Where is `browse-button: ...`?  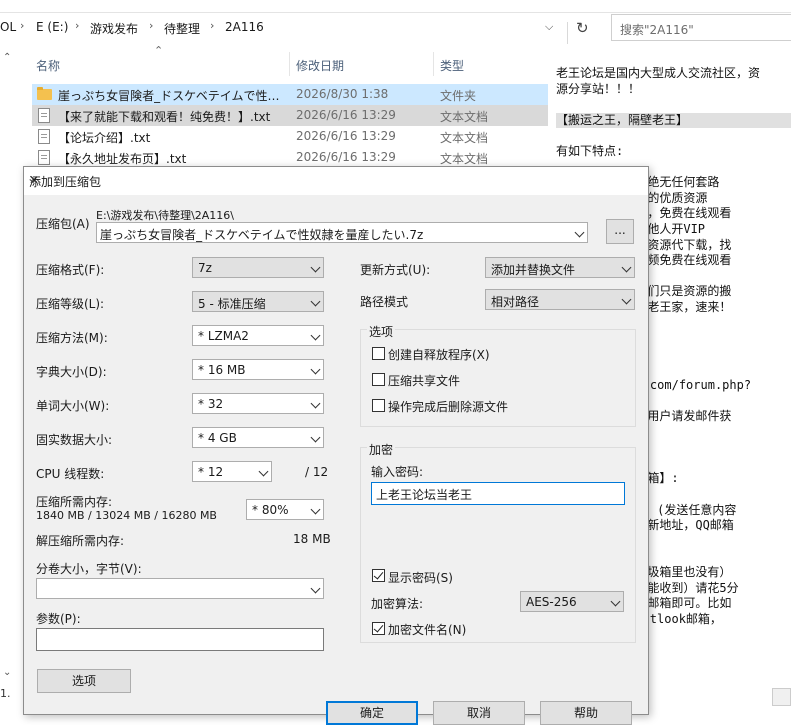 browse-button: ... is located at coordinates (620, 231).